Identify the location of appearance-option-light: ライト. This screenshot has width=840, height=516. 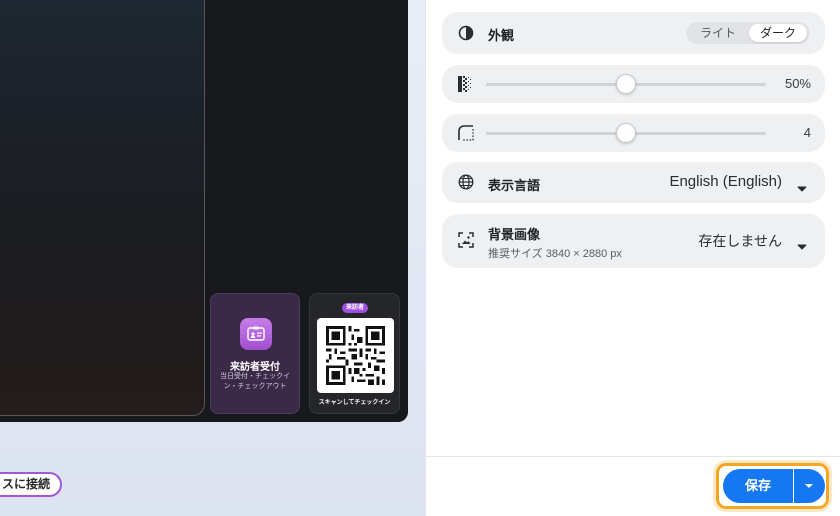
(718, 33).